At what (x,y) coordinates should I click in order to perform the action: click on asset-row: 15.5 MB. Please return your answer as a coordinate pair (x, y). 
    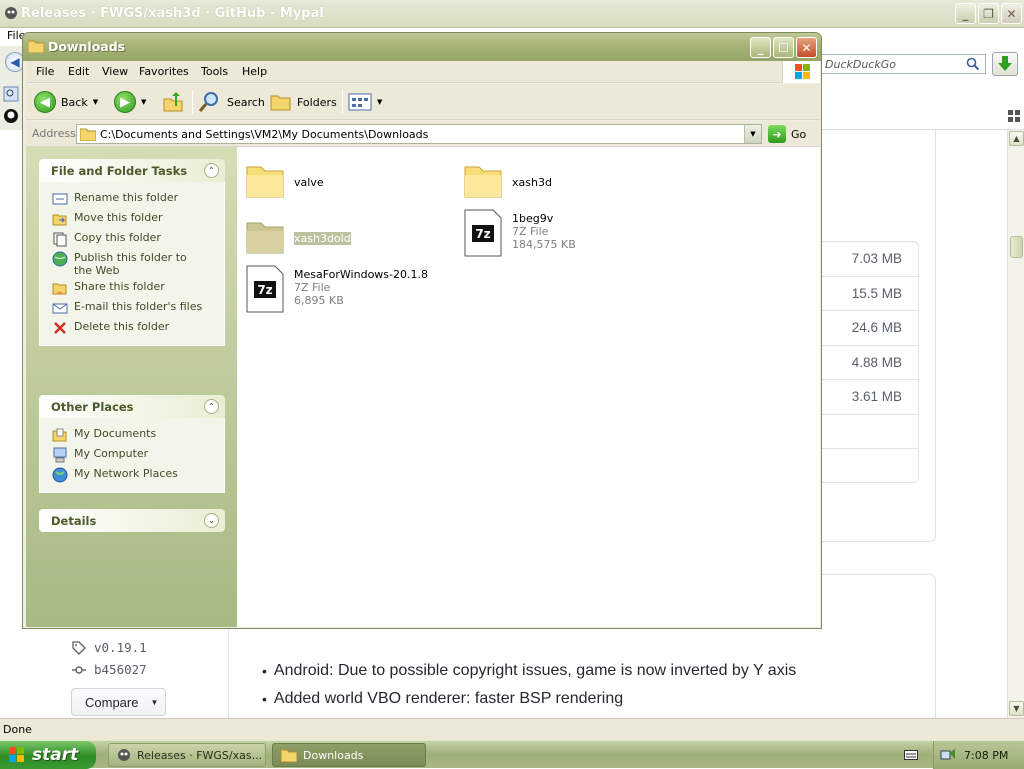
    Looking at the image, I should click on (869, 294).